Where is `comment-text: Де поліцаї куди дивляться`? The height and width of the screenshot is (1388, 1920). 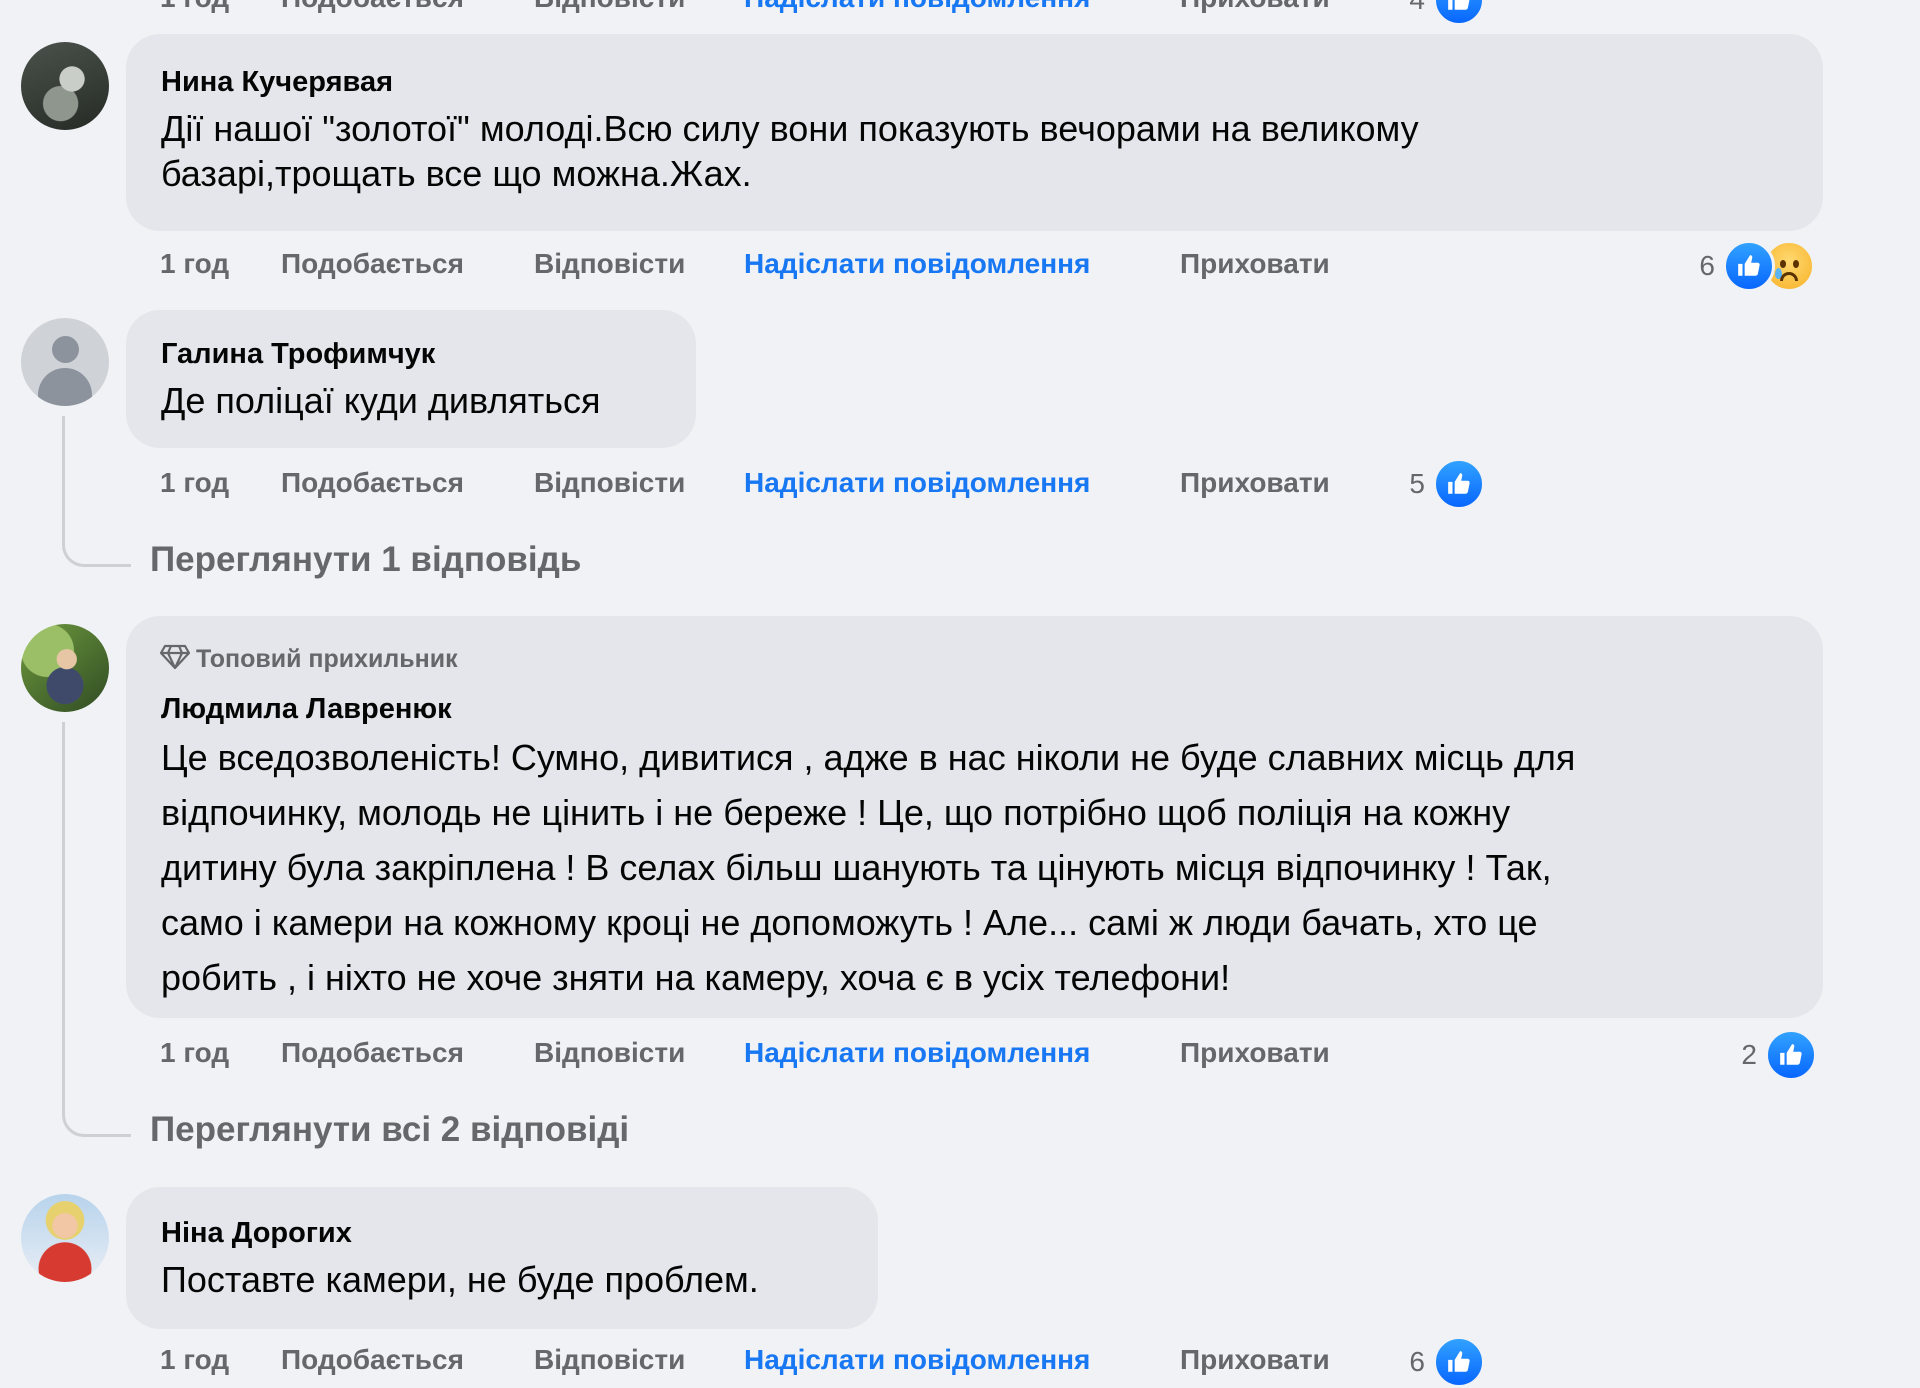 comment-text: Де поліцаї куди дивляться is located at coordinates (381, 400).